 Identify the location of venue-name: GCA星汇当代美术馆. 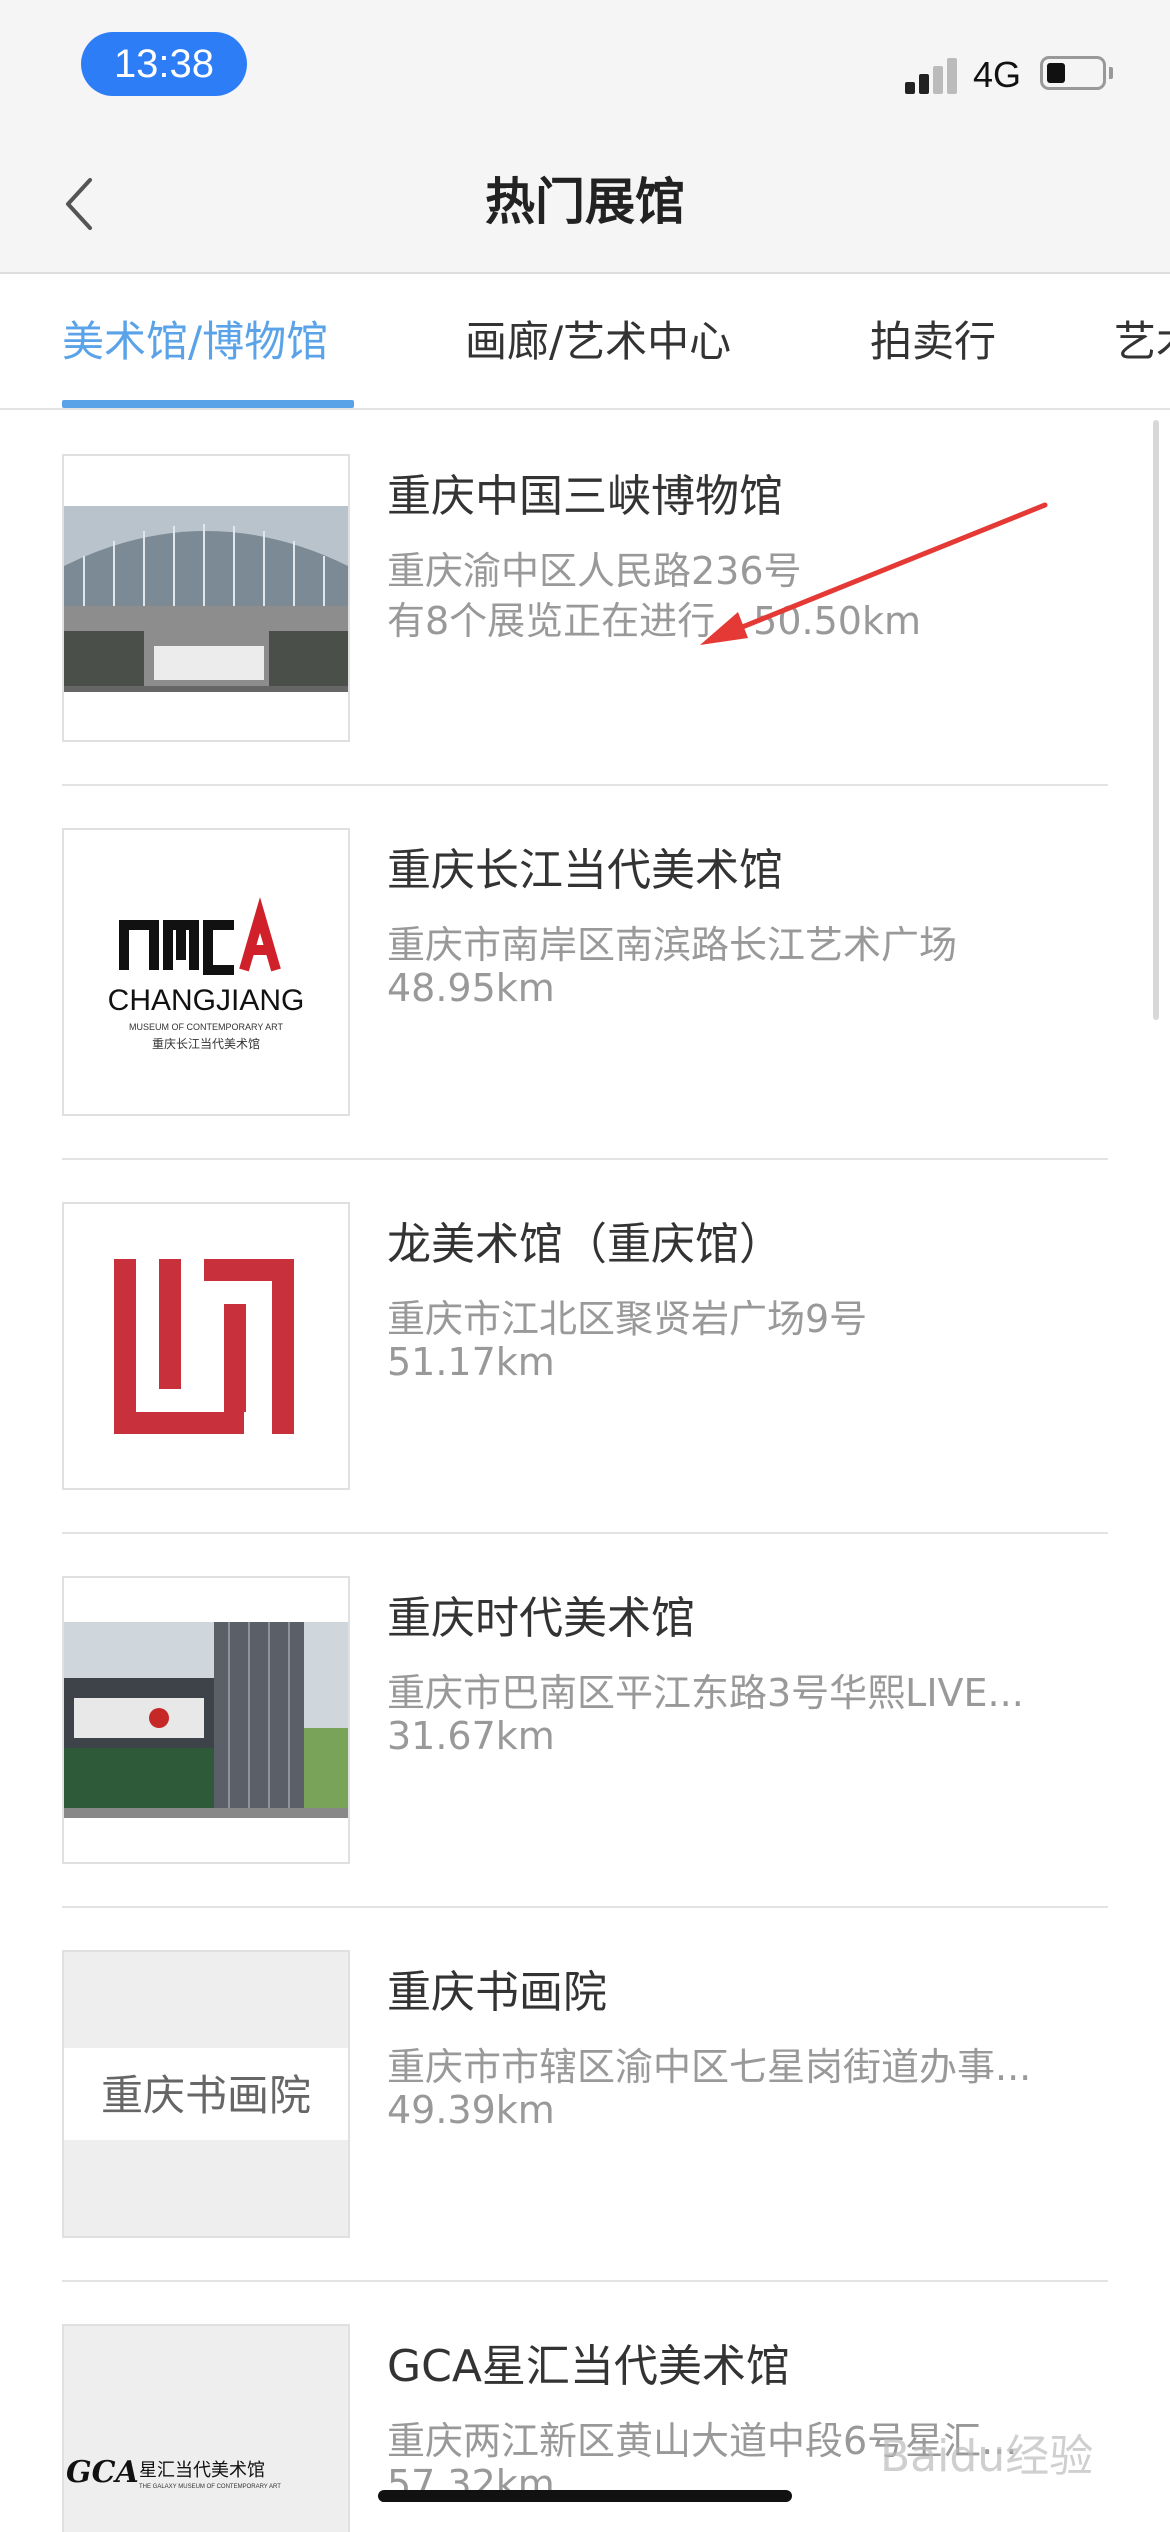
(588, 2366).